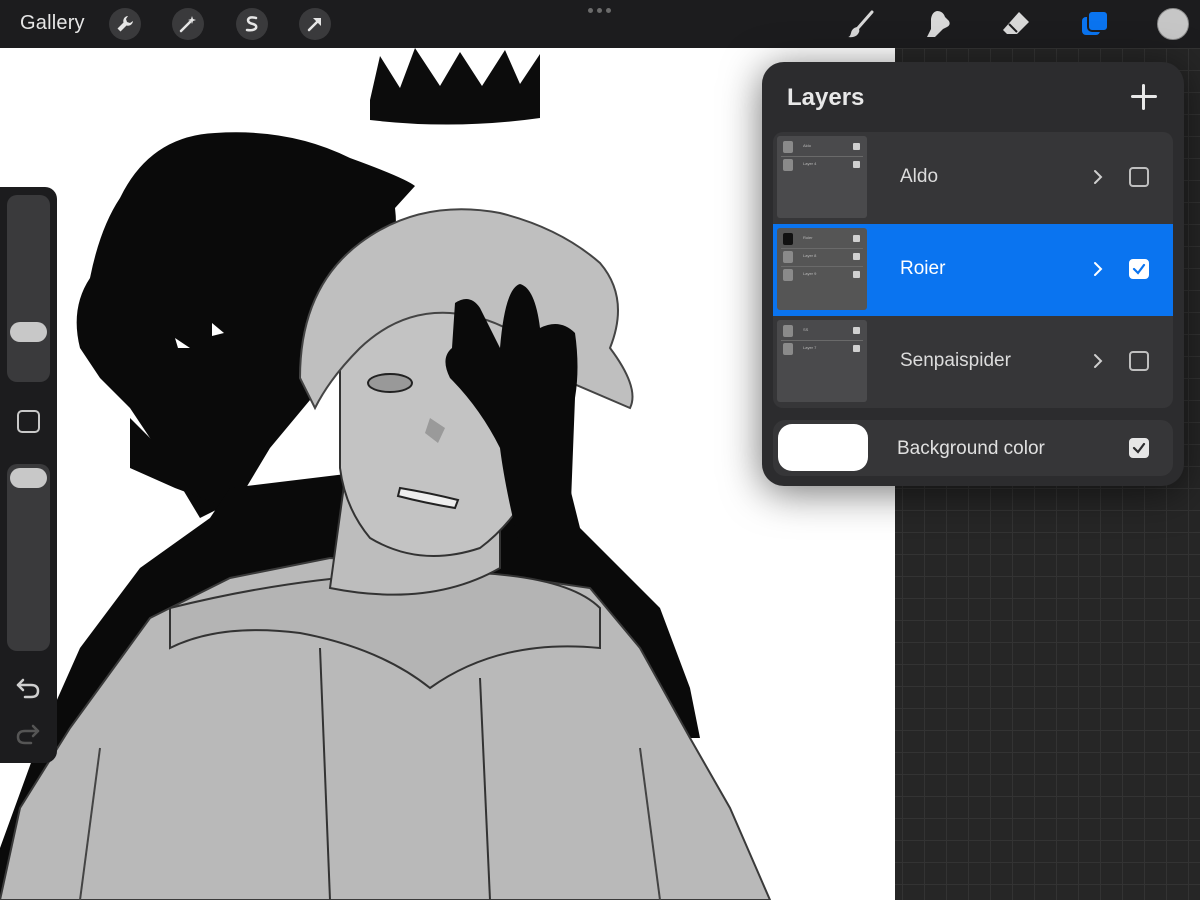  Describe the element at coordinates (599, 10) in the screenshot. I see `window-grabber` at that location.